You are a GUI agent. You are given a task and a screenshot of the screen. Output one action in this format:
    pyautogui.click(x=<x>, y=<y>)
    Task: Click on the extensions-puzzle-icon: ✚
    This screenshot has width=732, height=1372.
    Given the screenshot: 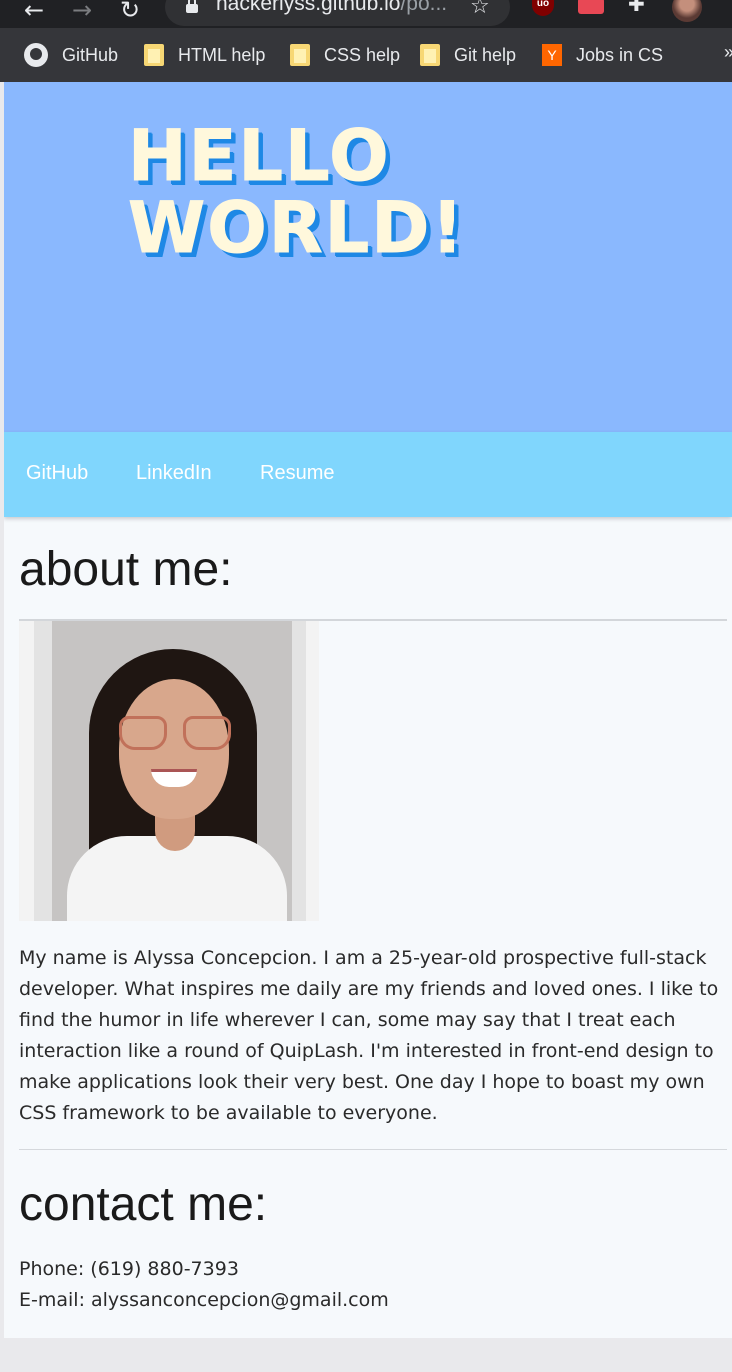 What is the action you would take?
    pyautogui.click(x=640, y=8)
    